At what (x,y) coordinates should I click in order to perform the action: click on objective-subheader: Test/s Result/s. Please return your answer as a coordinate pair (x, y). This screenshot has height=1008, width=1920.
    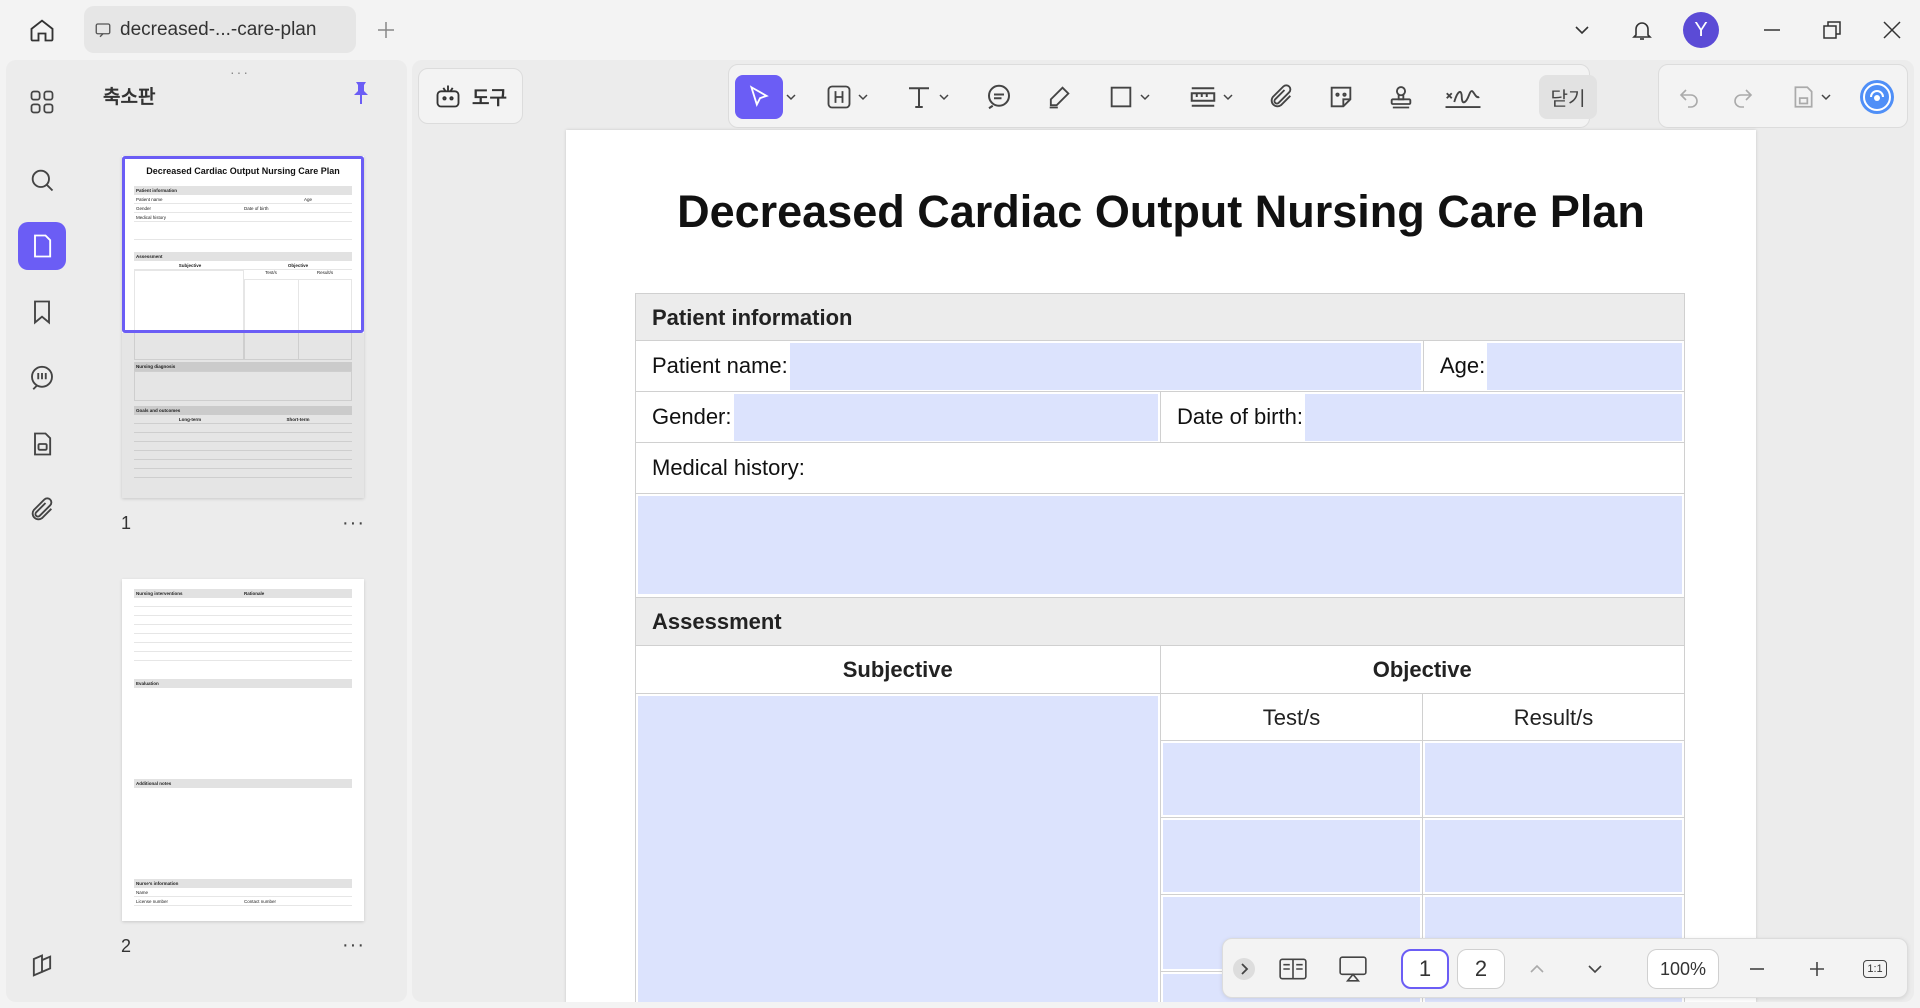
    Looking at the image, I should click on (1422, 717).